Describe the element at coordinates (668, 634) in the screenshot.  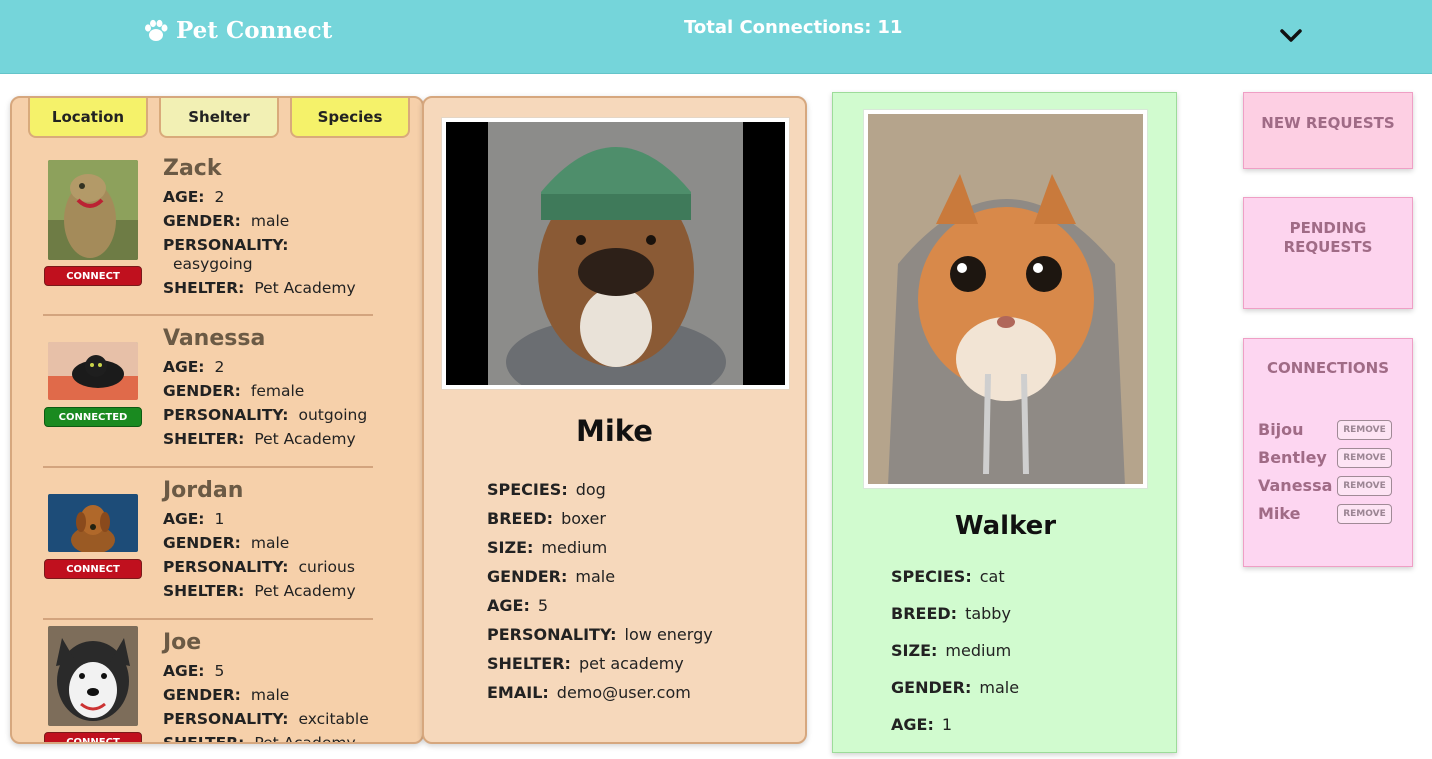
I see `field-value: low energy` at that location.